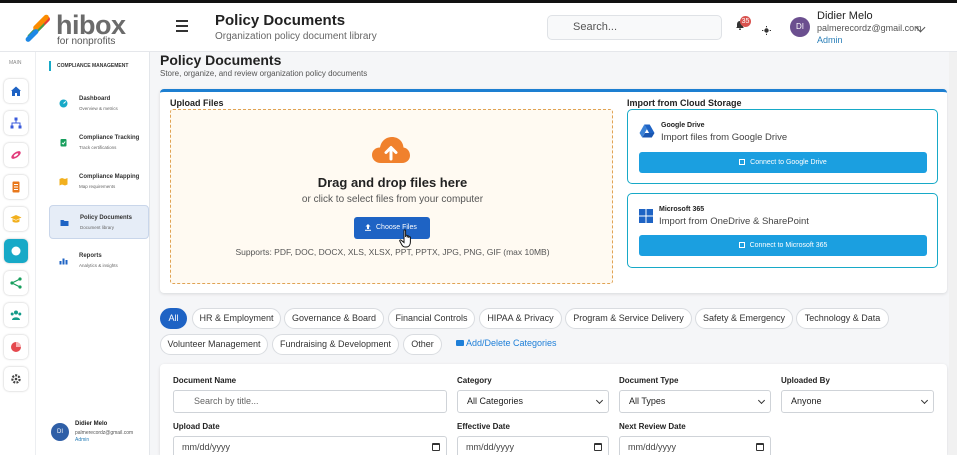 The width and height of the screenshot is (957, 455). Describe the element at coordinates (98, 265) in the screenshot. I see `submenu-item-subtitle: Analytics & insights` at that location.